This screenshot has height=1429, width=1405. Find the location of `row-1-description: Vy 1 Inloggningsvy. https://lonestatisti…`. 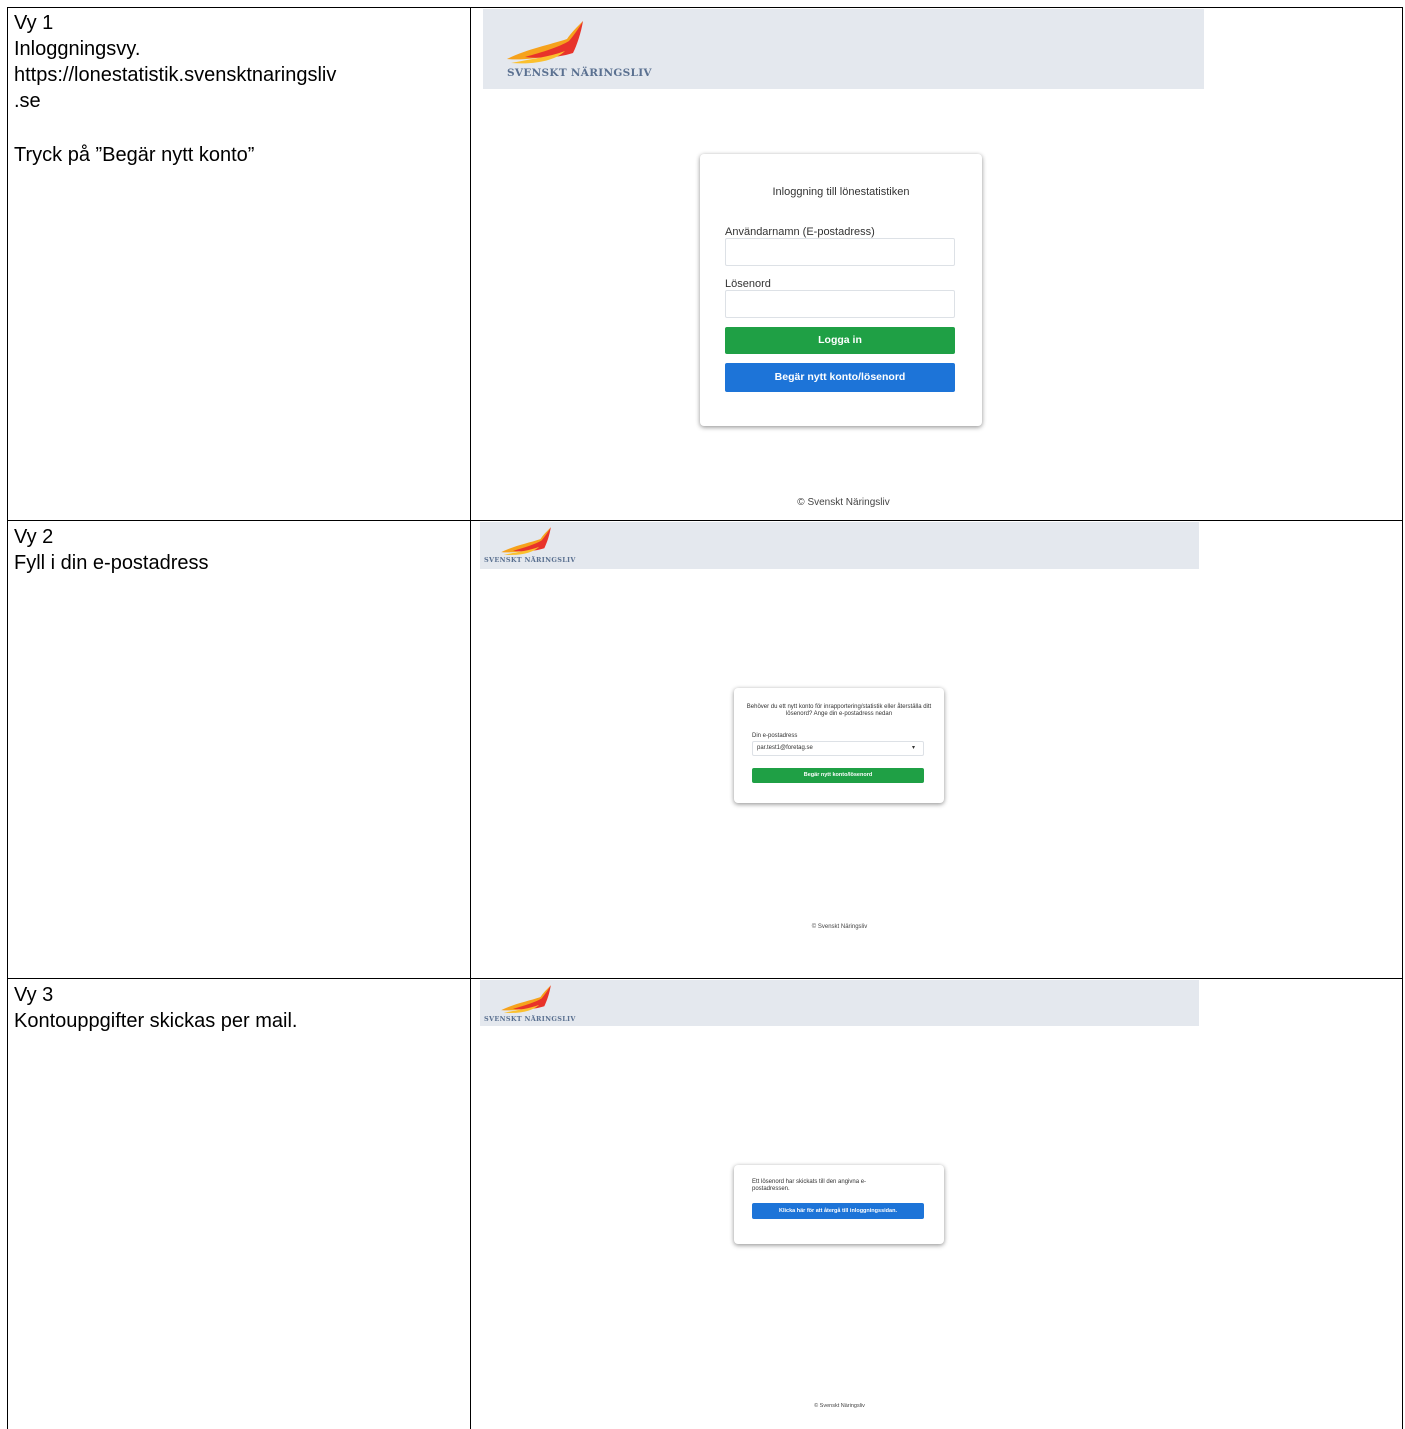

row-1-description: Vy 1 Inloggningsvy. https://lonestatisti… is located at coordinates (237, 89).